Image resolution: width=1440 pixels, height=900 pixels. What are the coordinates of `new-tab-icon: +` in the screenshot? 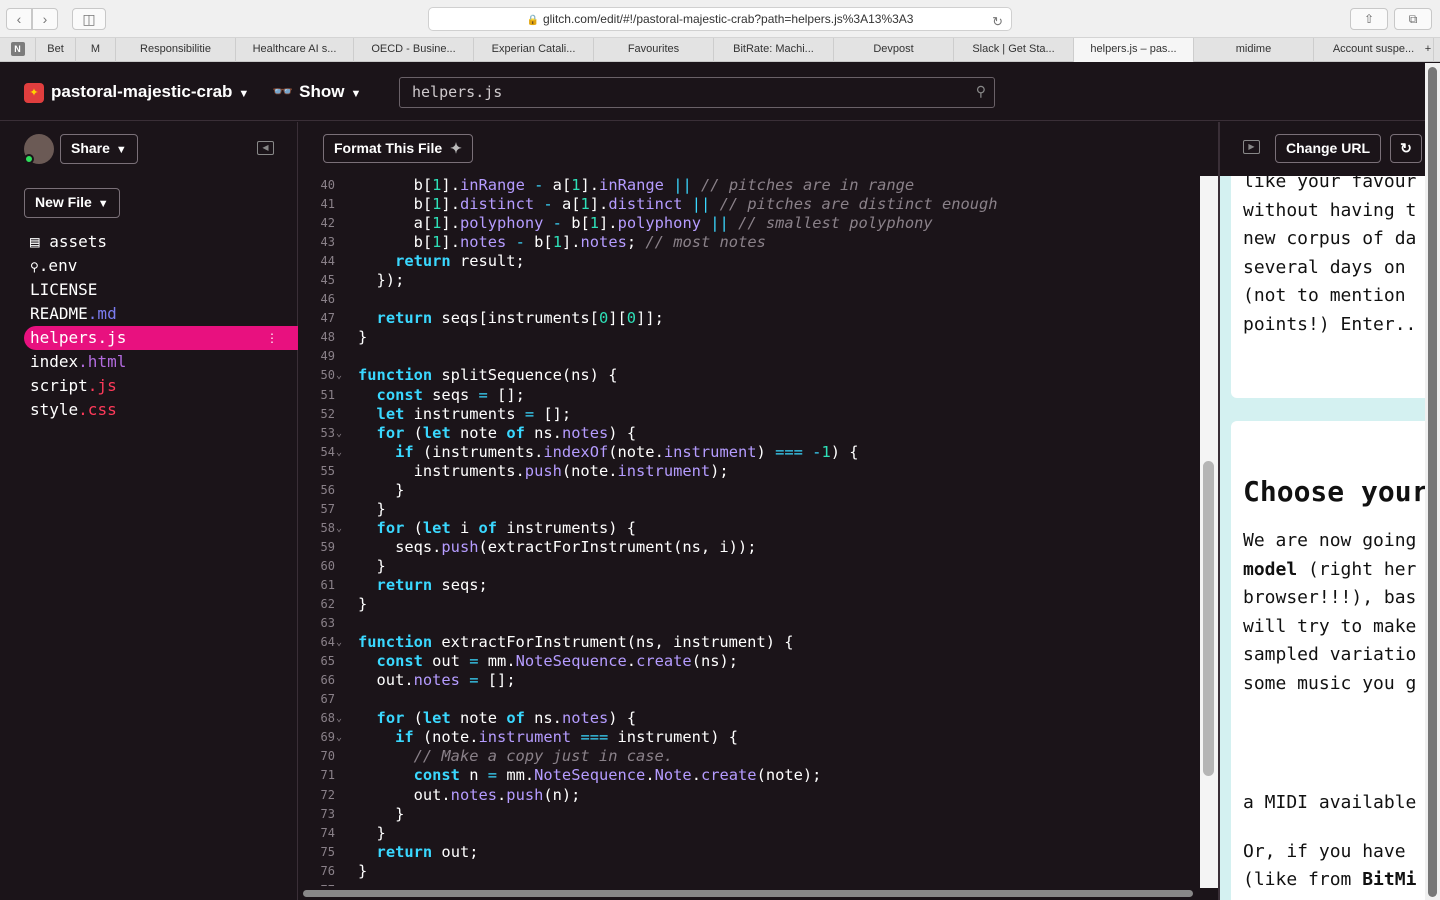 It's located at (1428, 50).